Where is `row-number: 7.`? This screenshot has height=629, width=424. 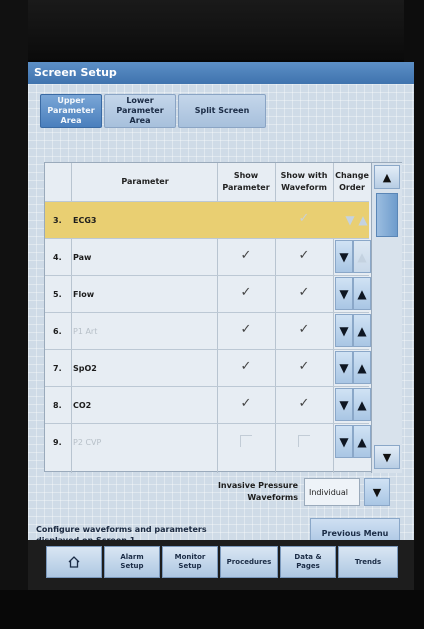 row-number: 7. is located at coordinates (57, 368).